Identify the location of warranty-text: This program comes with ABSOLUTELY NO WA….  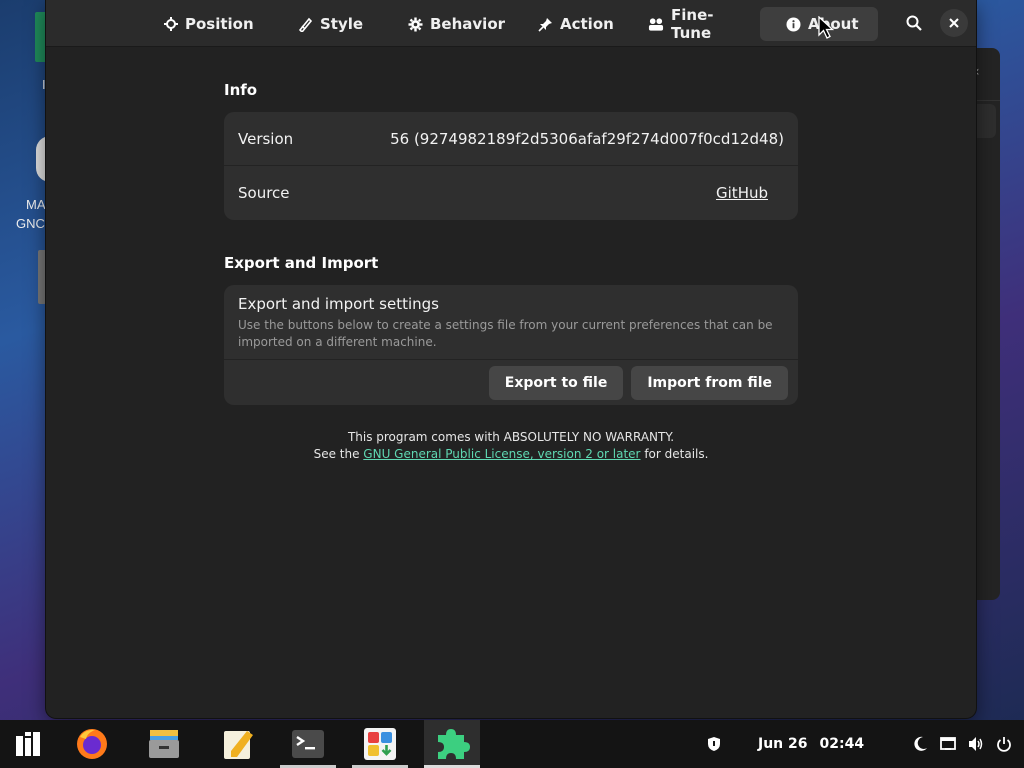
(511, 437).